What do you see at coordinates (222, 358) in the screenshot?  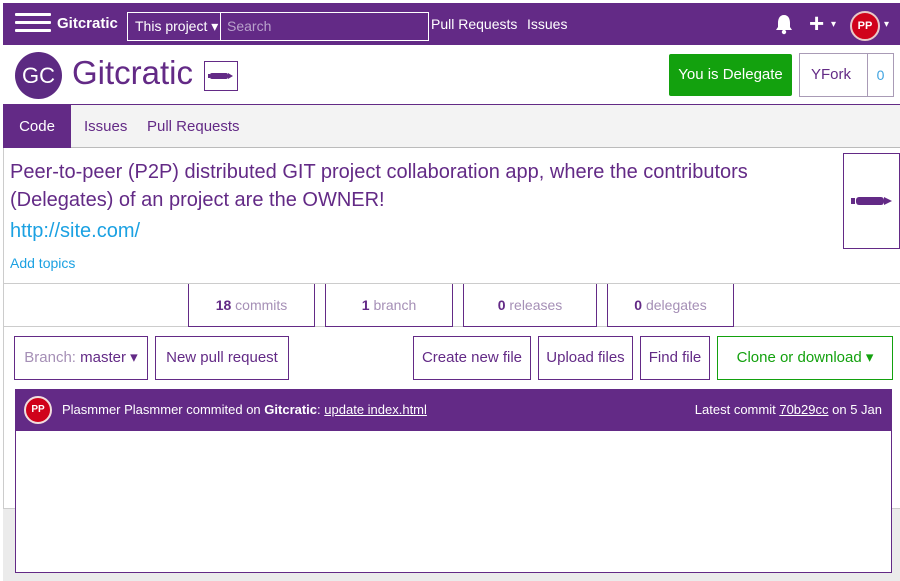 I see `new-pull-request-button: New pull request` at bounding box center [222, 358].